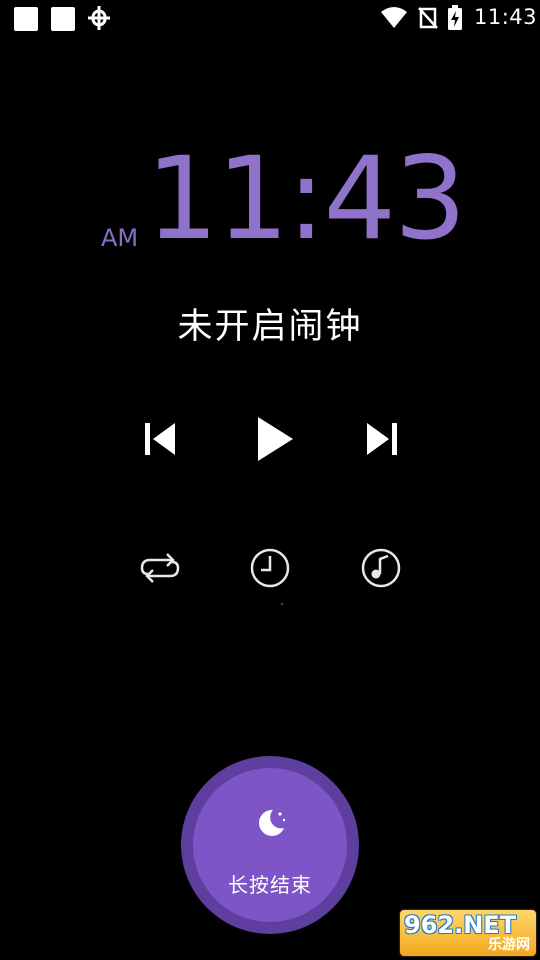  What do you see at coordinates (468, 933) in the screenshot?
I see `watermark-logo: 962.NET 乐游网` at bounding box center [468, 933].